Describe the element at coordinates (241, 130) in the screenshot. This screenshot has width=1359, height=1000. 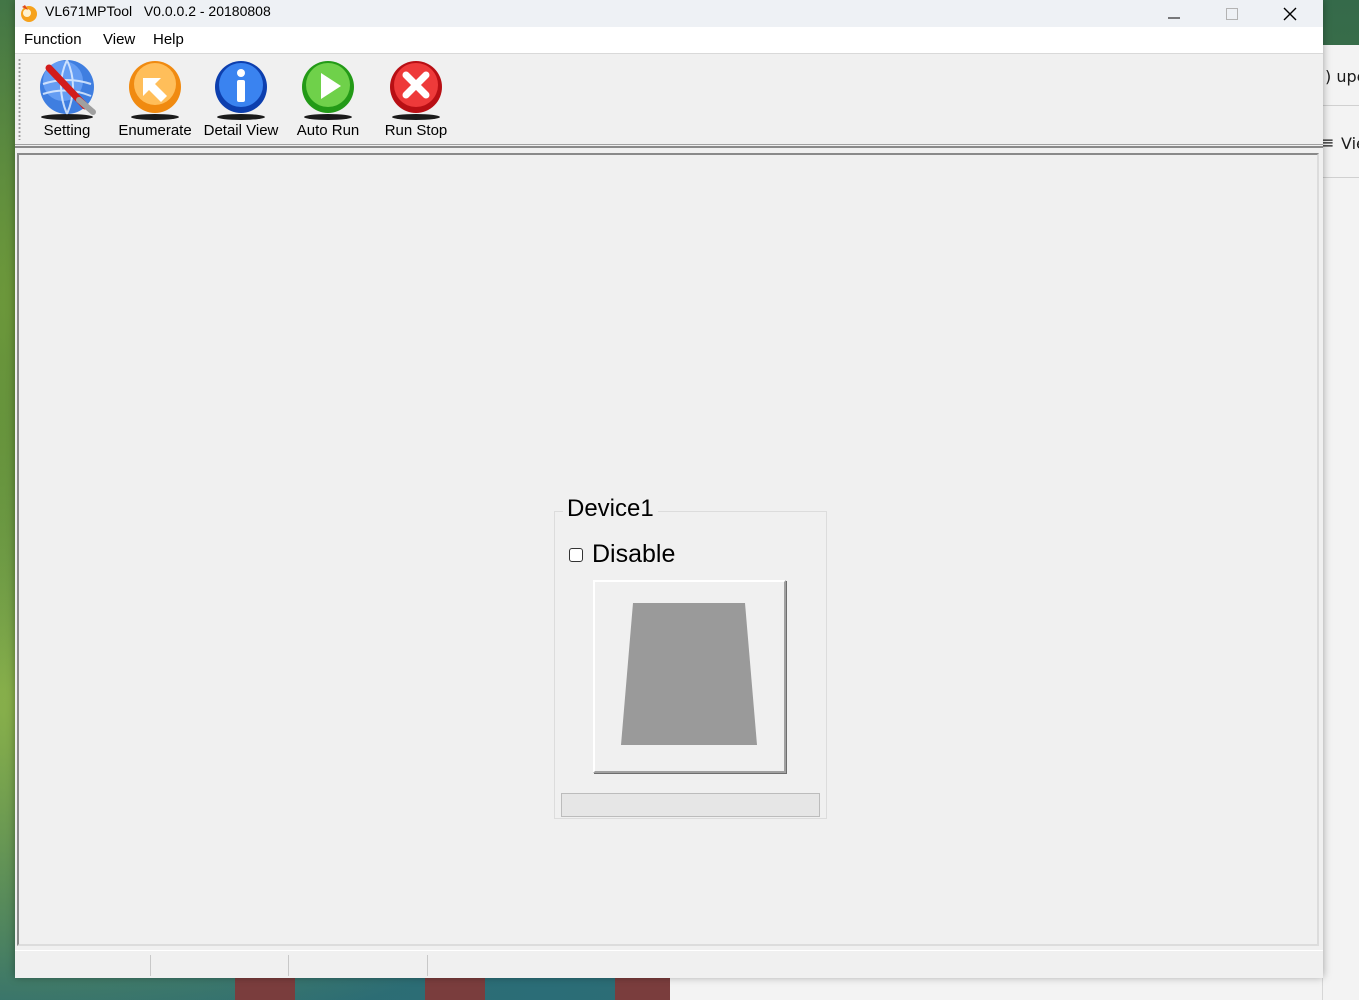
I see `detail-view-label: Detail View` at that location.